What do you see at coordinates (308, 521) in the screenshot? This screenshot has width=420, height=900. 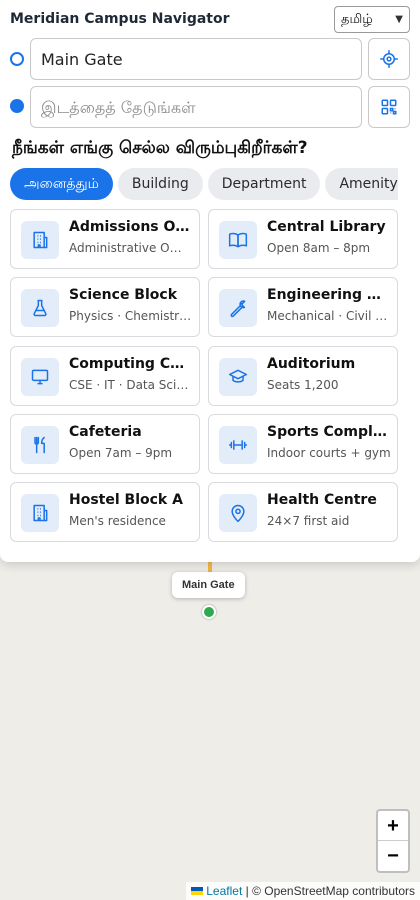 I see `place-subtitle: 24×7 first aid` at bounding box center [308, 521].